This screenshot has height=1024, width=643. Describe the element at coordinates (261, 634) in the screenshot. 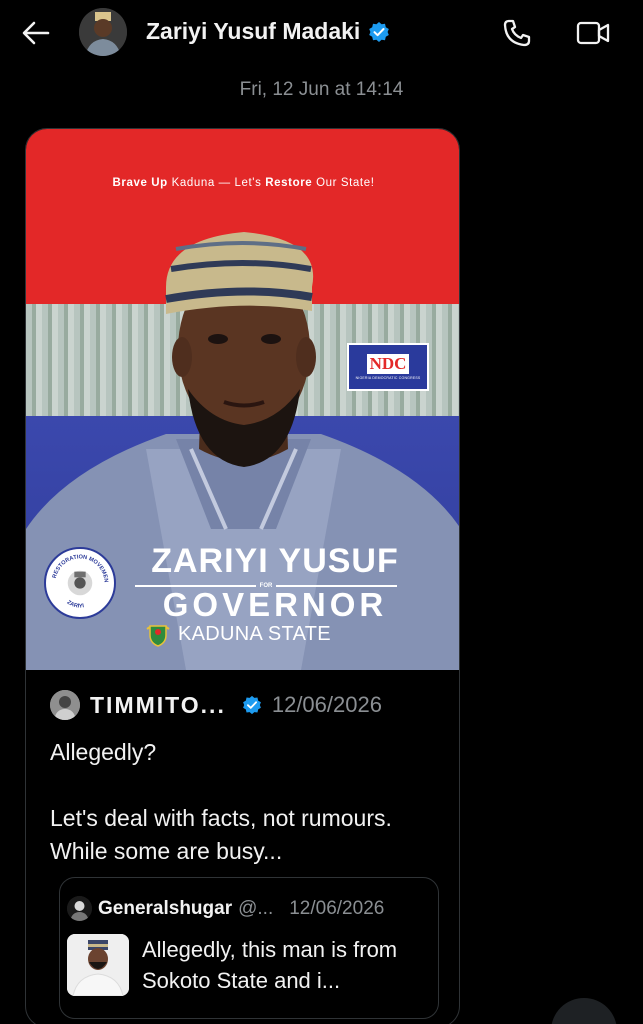

I see `state-label: KADUNA STATE` at that location.